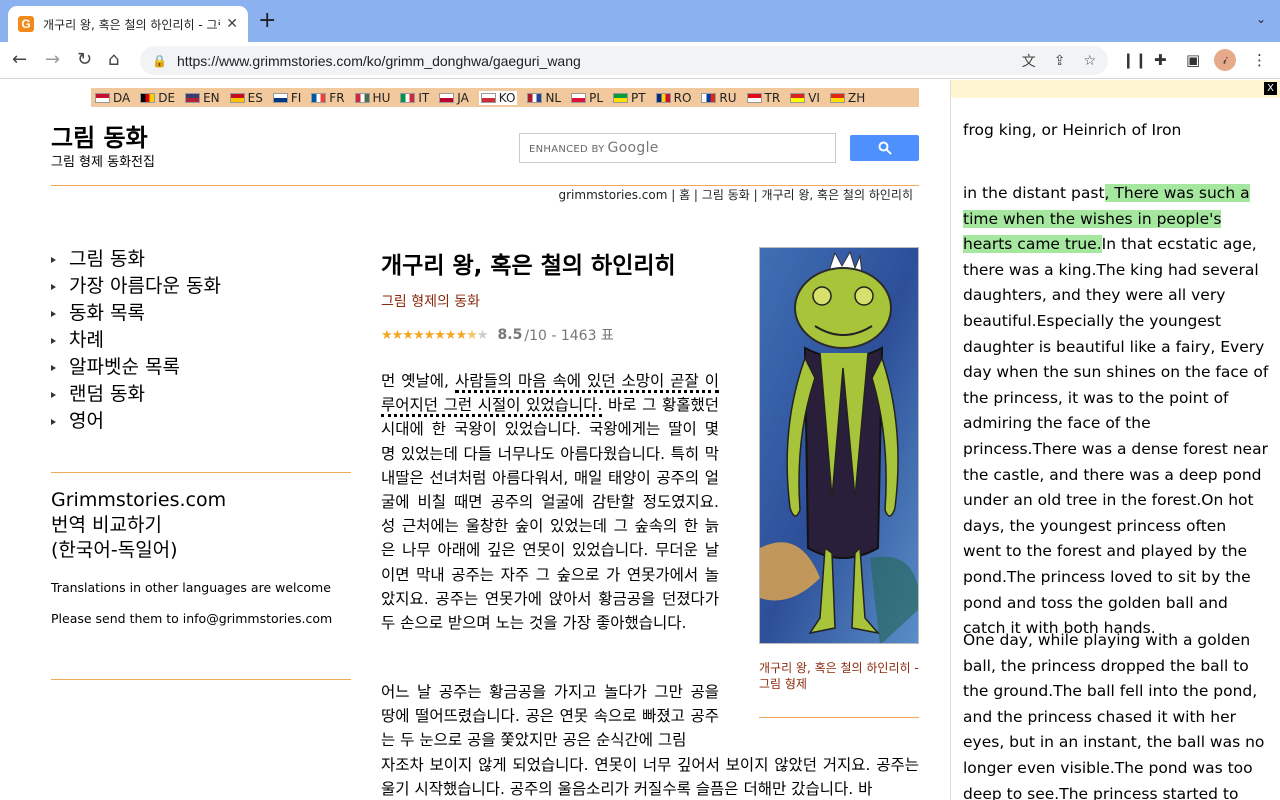 This screenshot has height=800, width=1280. I want to click on search-input: ENHANCED BY Google, so click(677, 148).